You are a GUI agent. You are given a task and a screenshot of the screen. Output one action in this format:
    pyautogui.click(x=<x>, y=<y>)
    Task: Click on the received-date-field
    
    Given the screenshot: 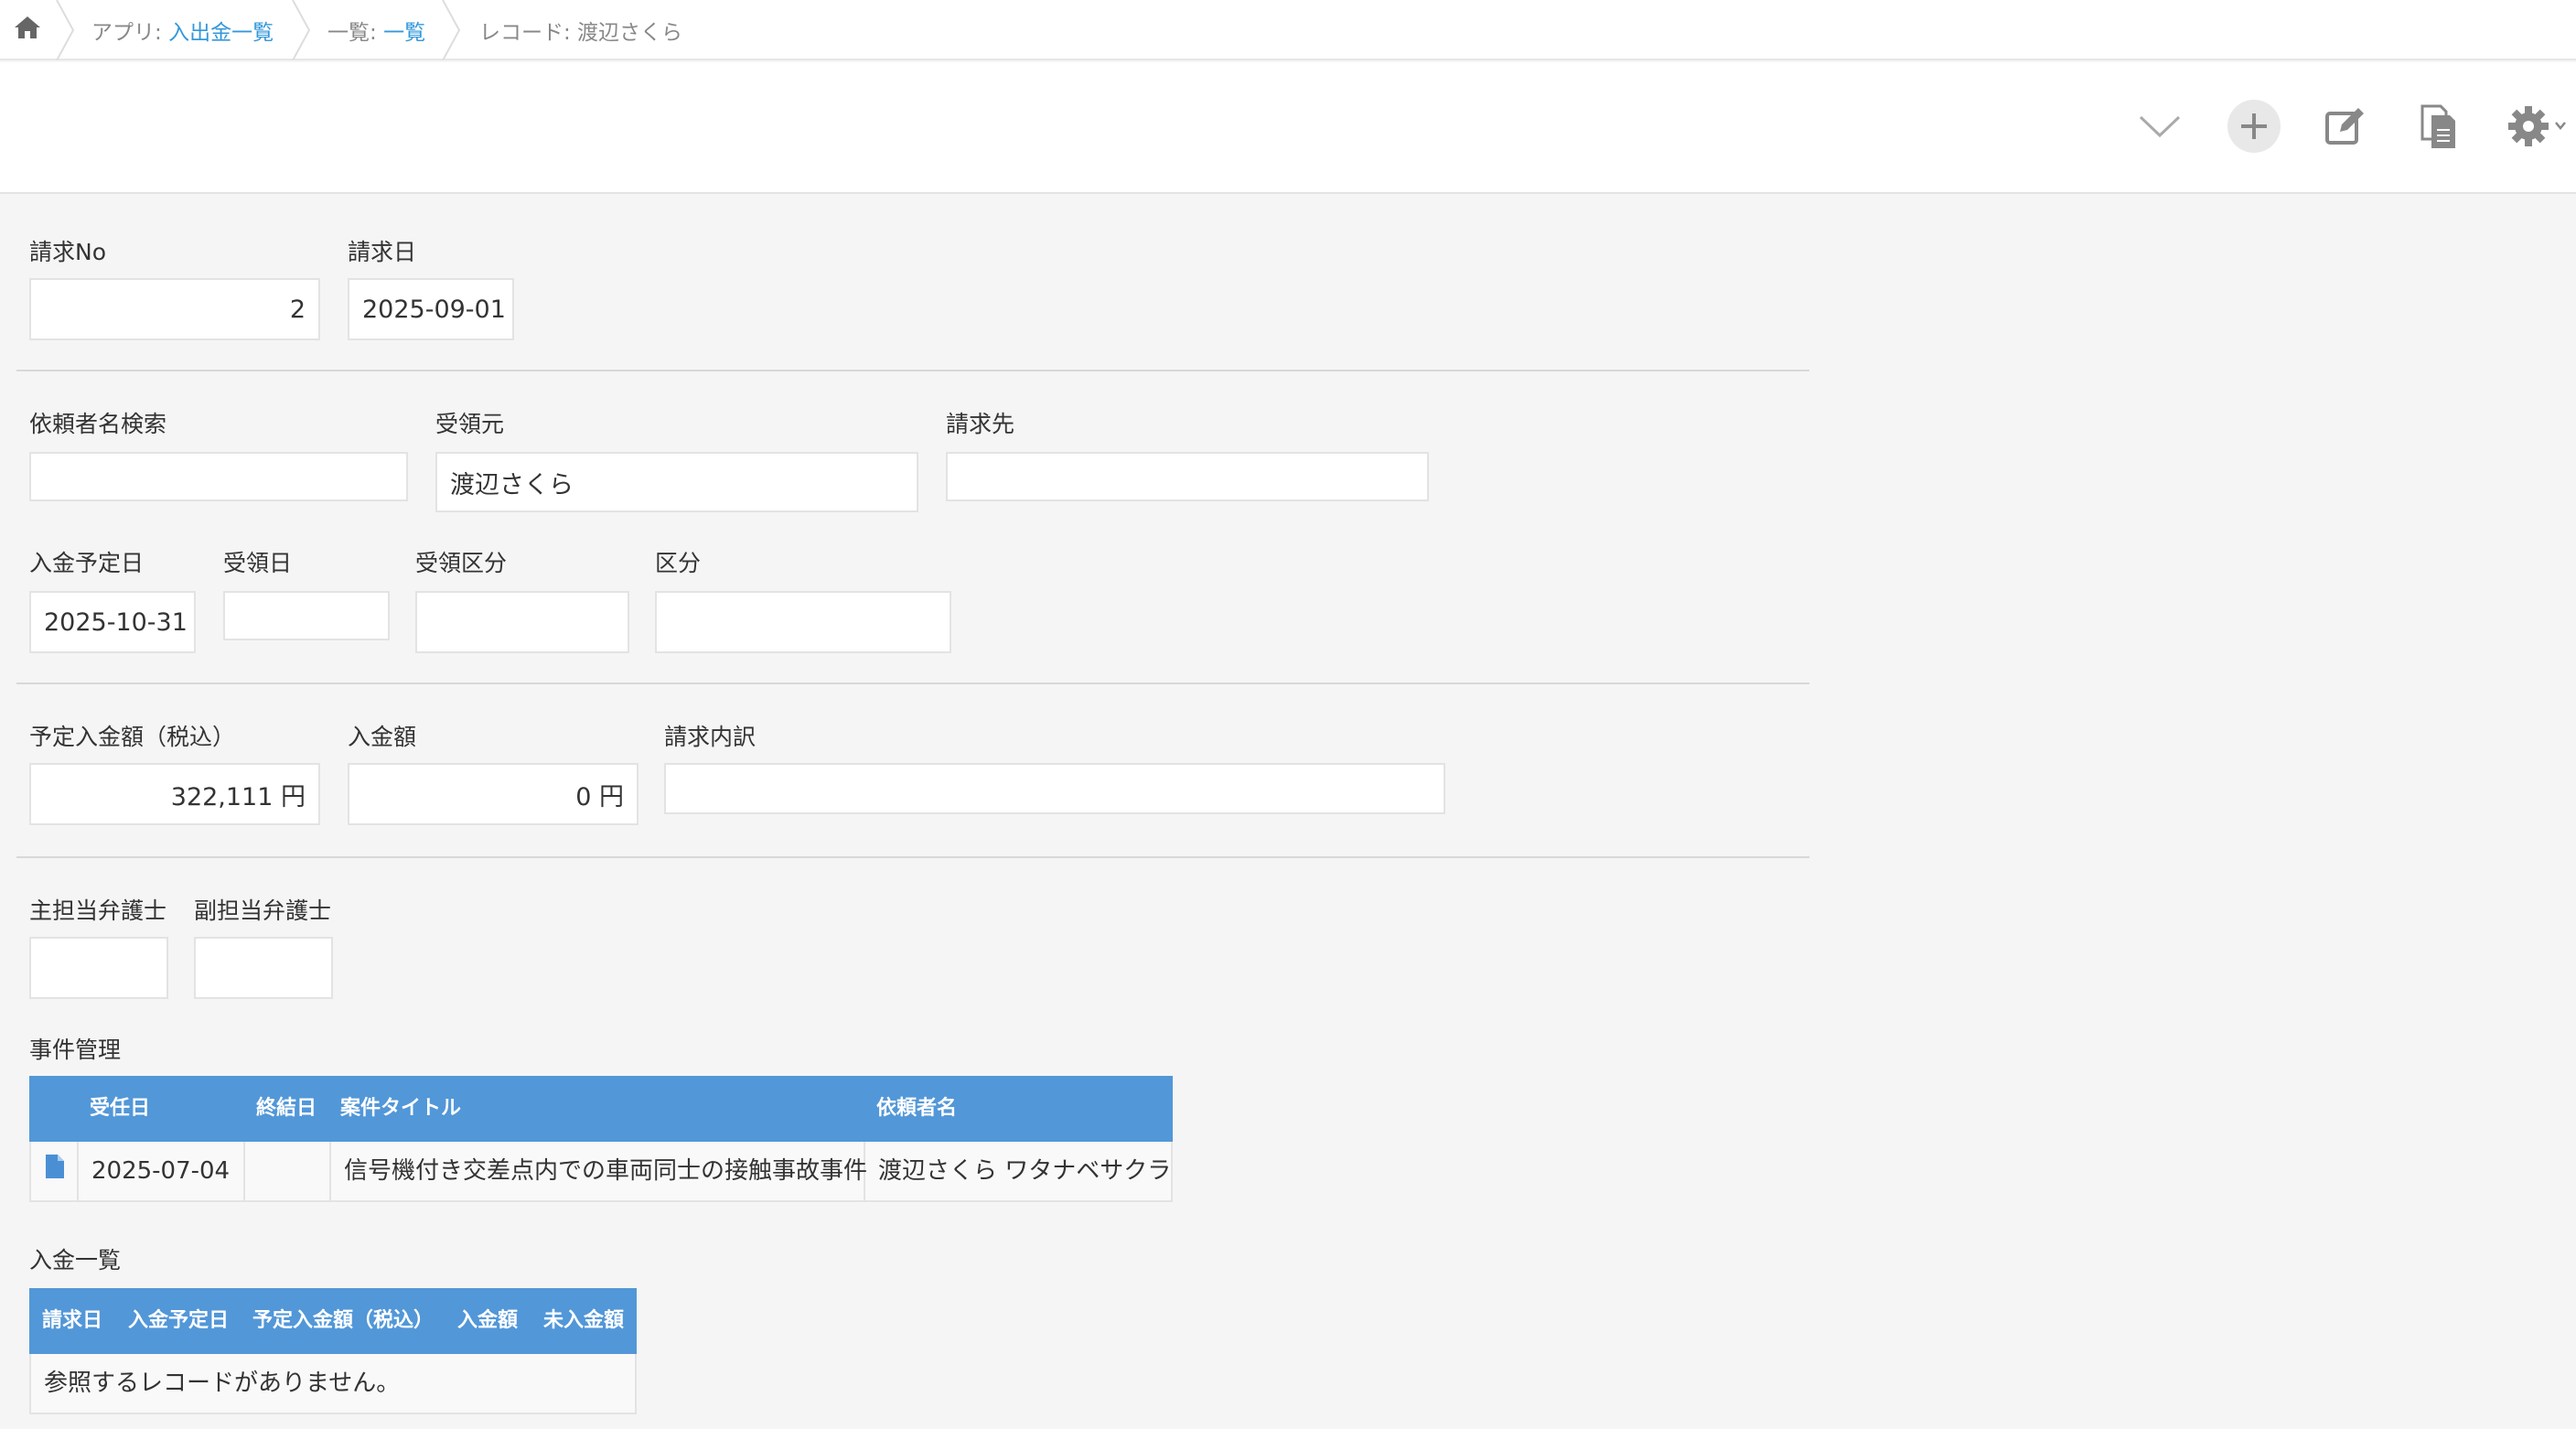 What is the action you would take?
    pyautogui.click(x=307, y=616)
    